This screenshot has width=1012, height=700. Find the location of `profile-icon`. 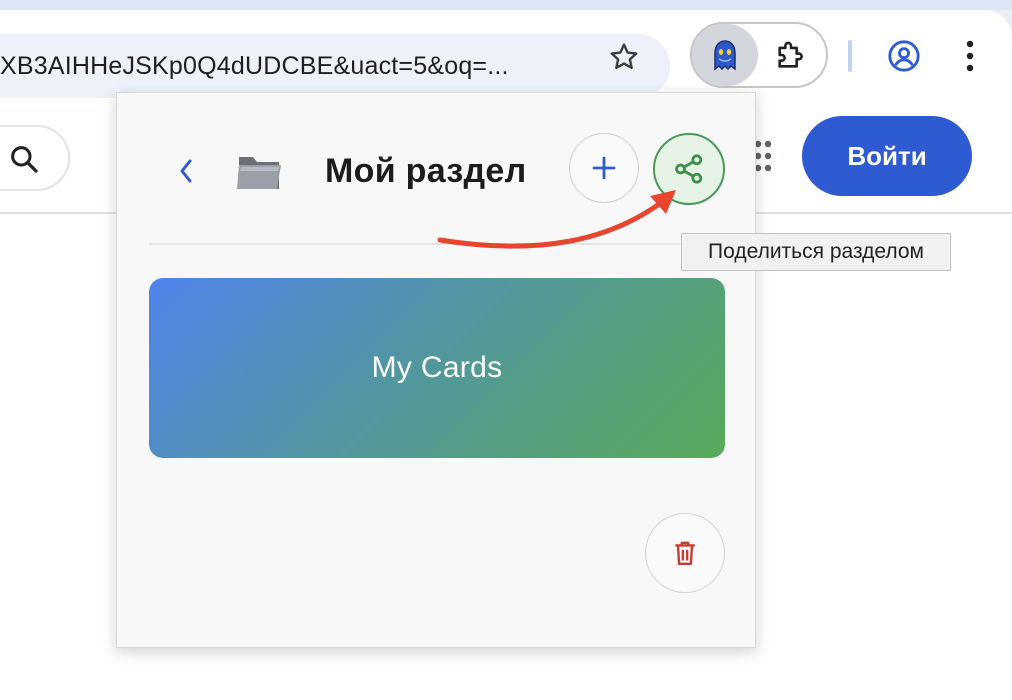

profile-icon is located at coordinates (904, 56).